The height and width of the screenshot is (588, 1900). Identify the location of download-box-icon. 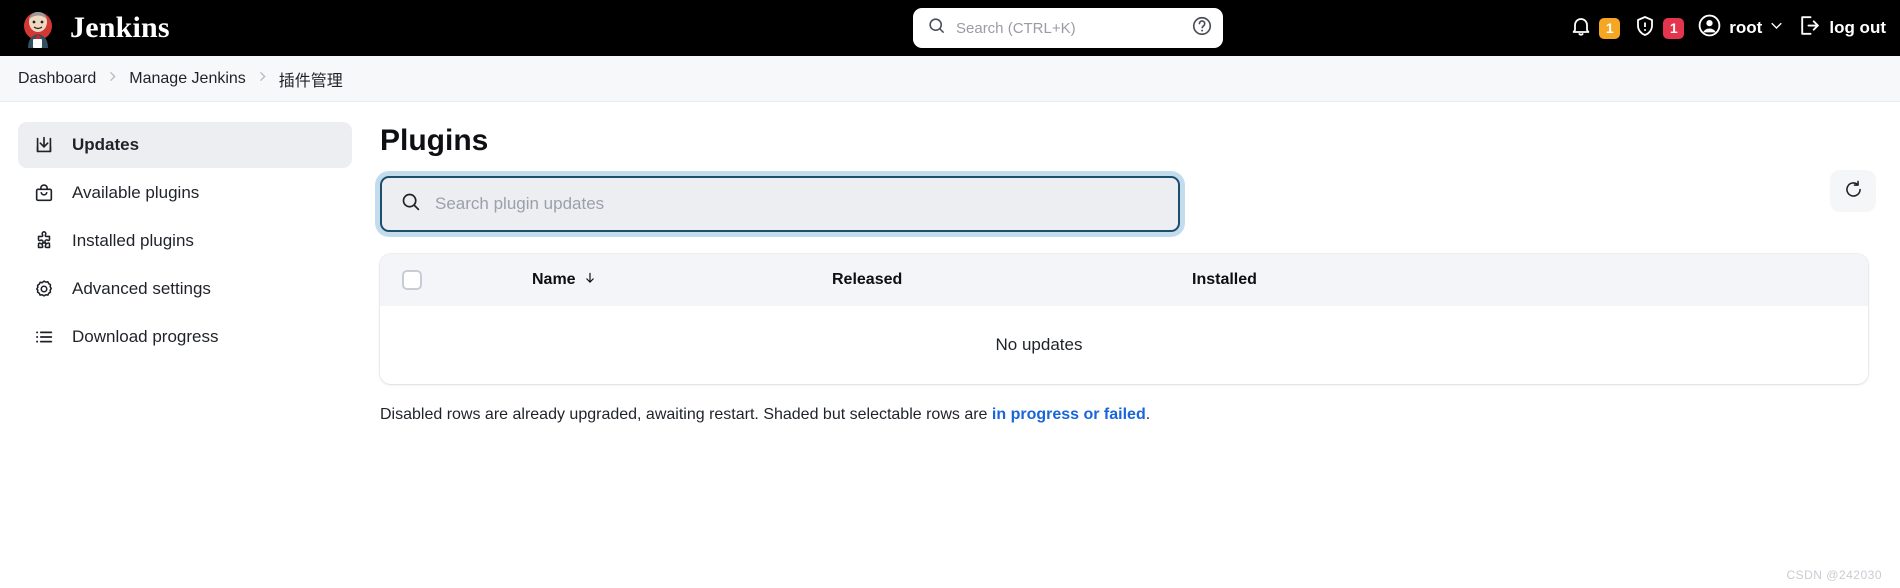
(44, 145).